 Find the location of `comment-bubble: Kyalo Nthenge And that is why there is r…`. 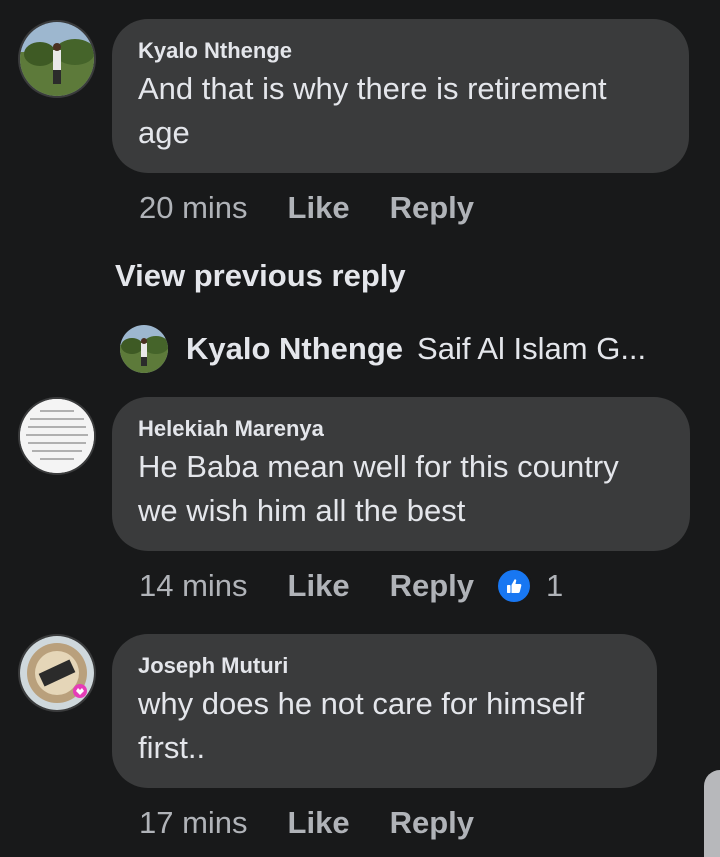

comment-bubble: Kyalo Nthenge And that is why there is r… is located at coordinates (400, 96).